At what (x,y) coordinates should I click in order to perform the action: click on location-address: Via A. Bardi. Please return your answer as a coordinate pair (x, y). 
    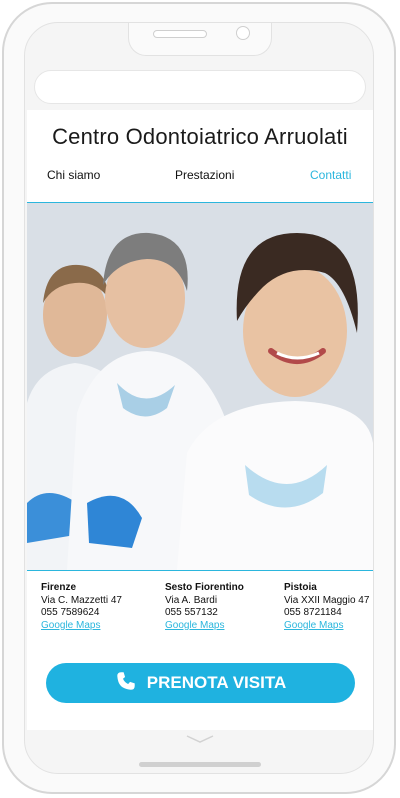
    Looking at the image, I should click on (191, 600).